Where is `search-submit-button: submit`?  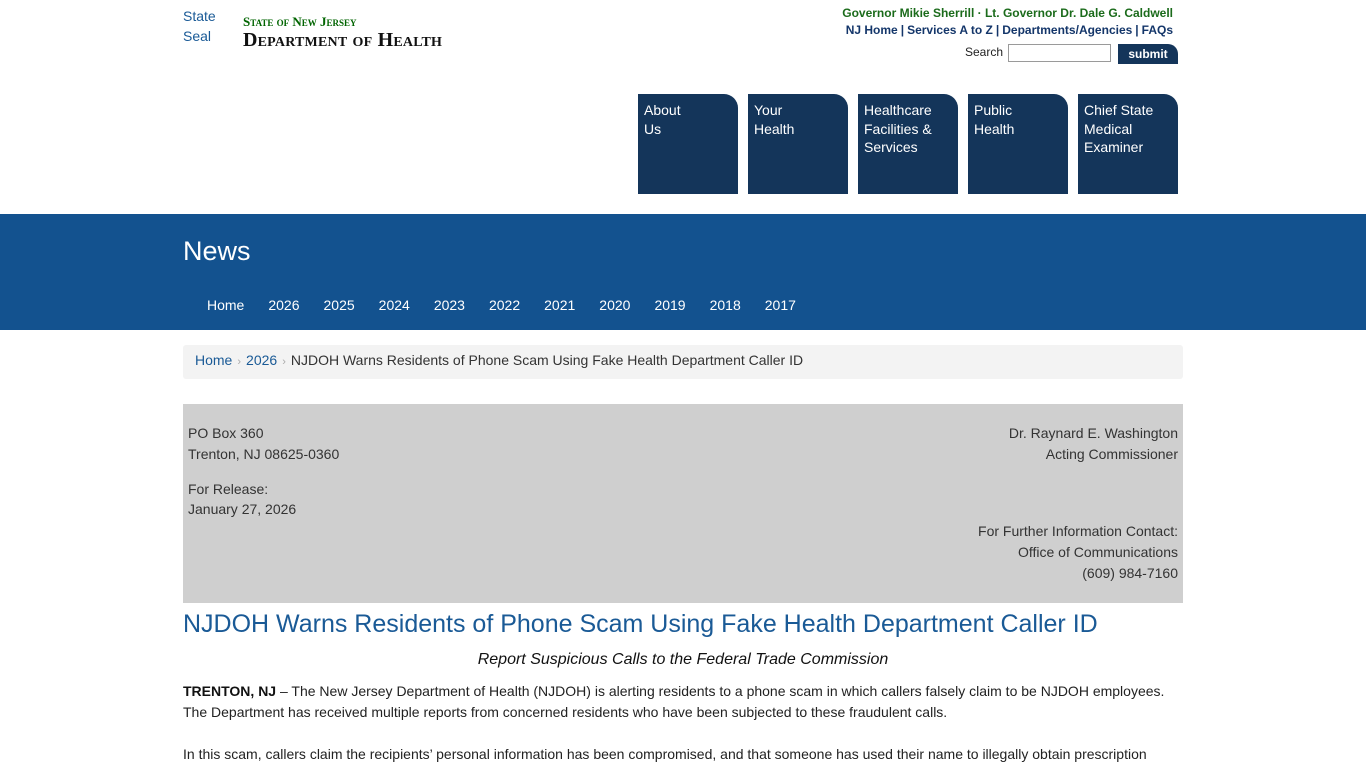
search-submit-button: submit is located at coordinates (1148, 54).